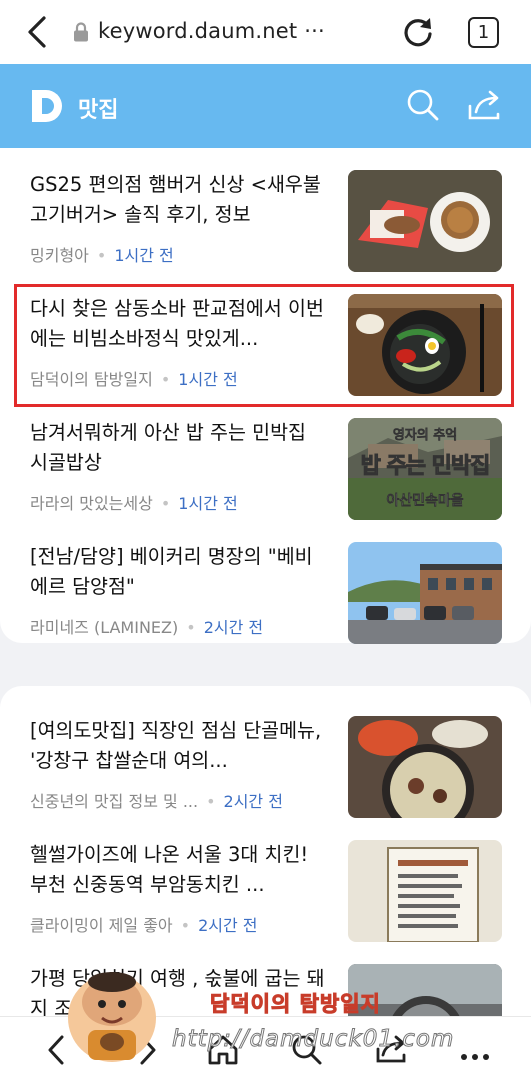 The height and width of the screenshot is (1080, 531). I want to click on article-meta: 신중년의 맛집 정보 및 ... • 2시간 전, so click(156, 801).